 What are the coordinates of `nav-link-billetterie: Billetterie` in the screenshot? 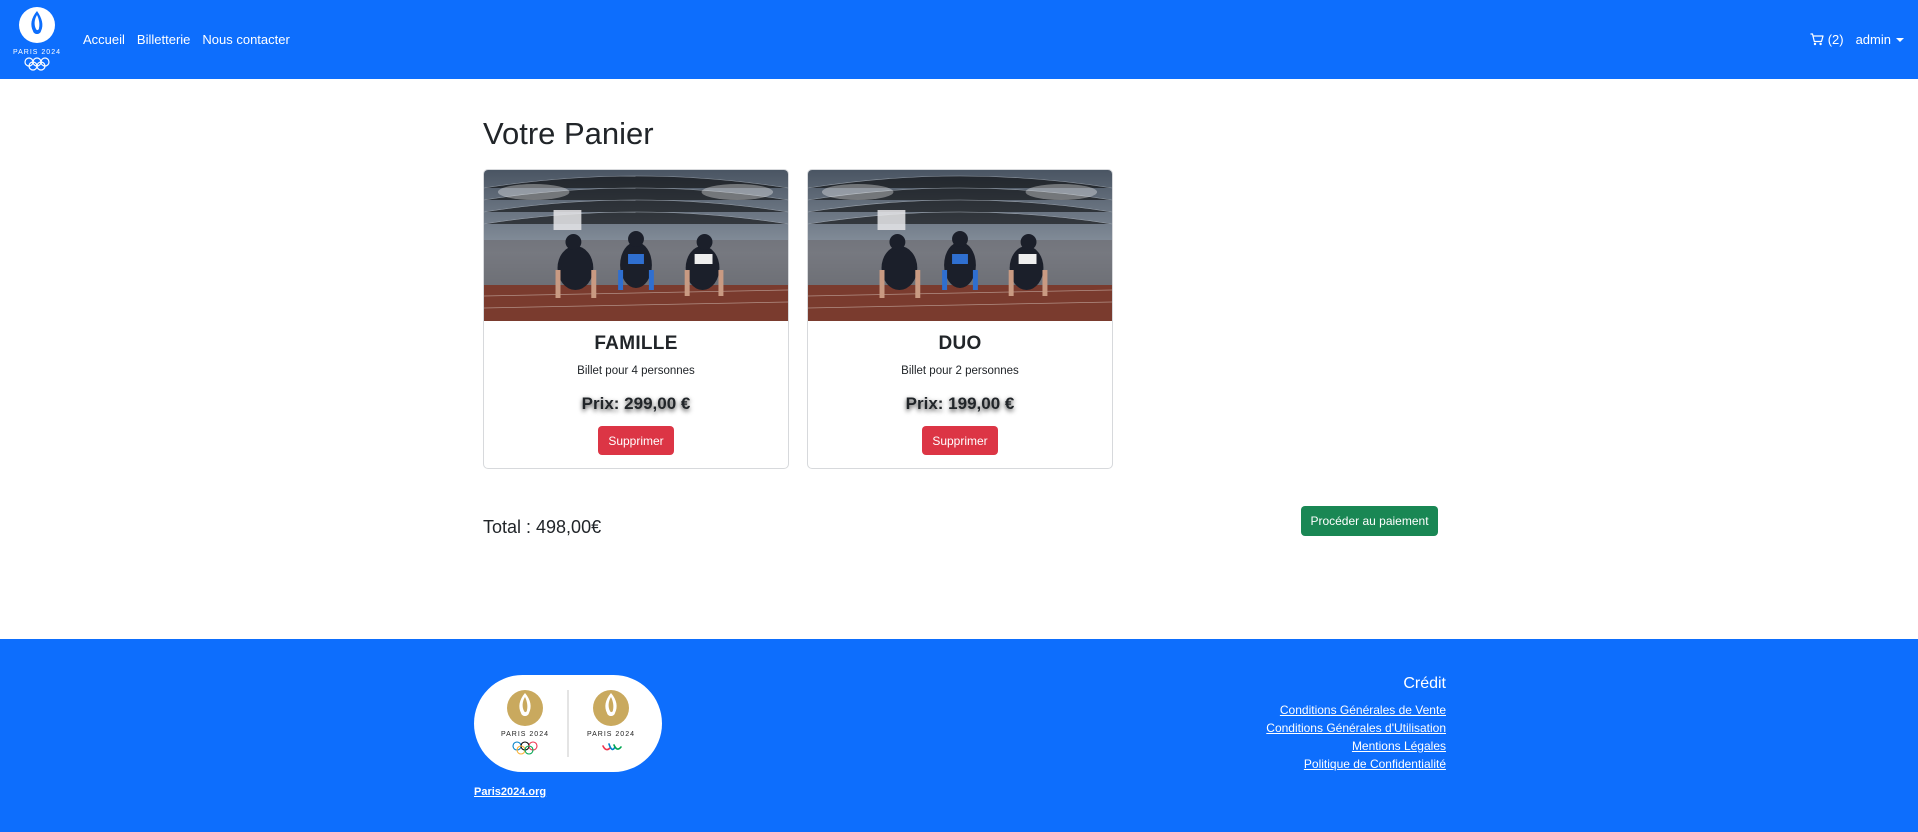 It's located at (163, 39).